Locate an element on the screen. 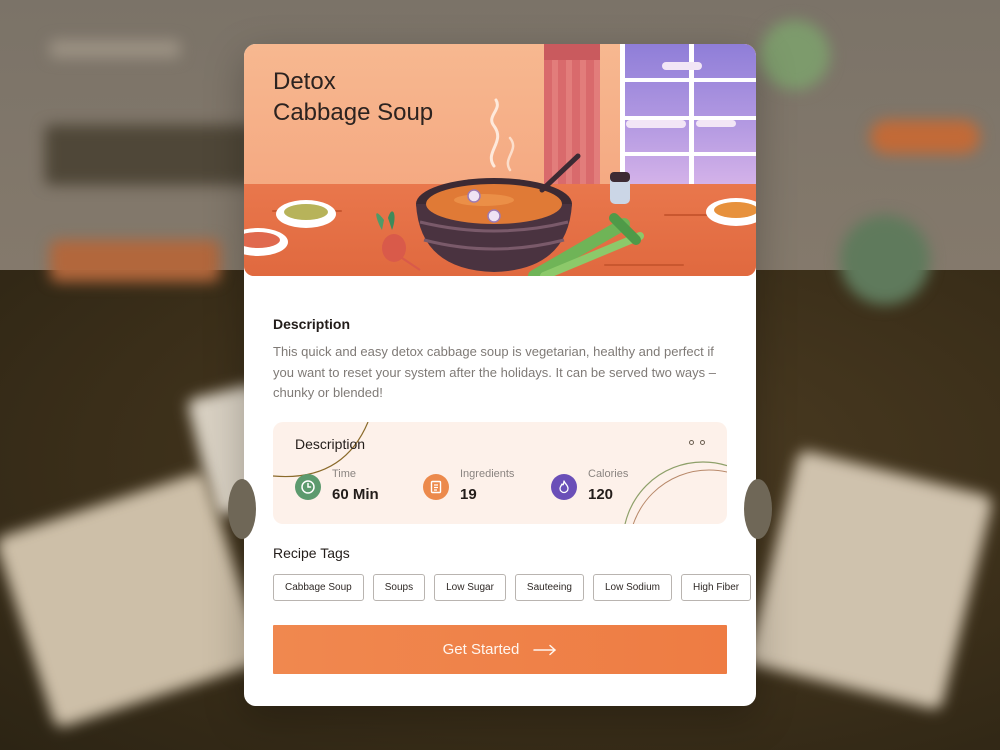  card-notch-right is located at coordinates (758, 509).